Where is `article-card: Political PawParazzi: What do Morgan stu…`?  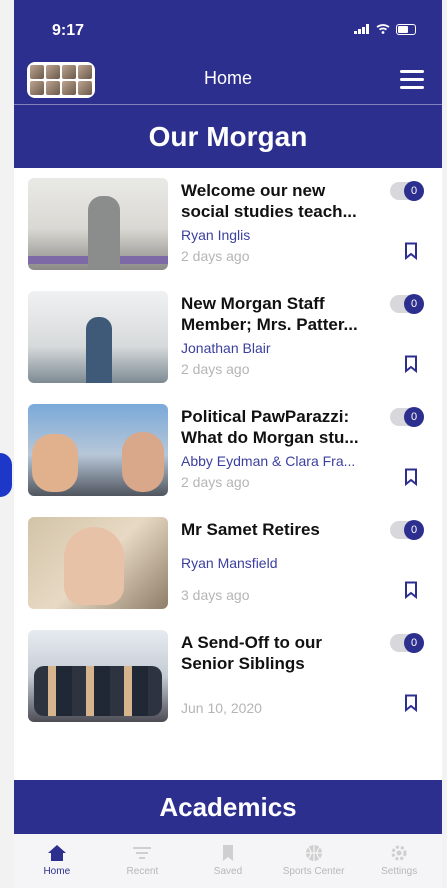
article-card: Political PawParazzi: What do Morgan stu… is located at coordinates (228, 450).